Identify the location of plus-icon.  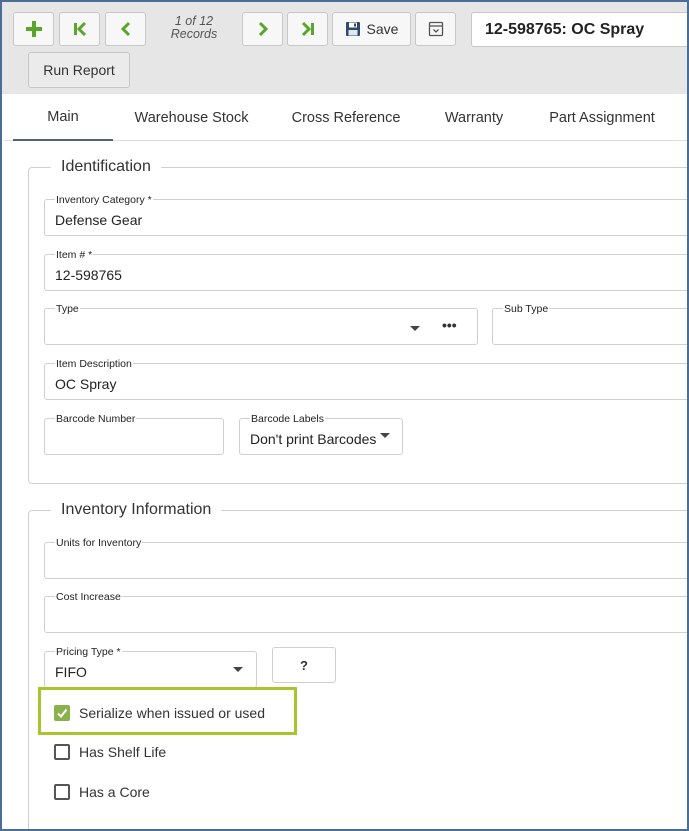
(33, 29).